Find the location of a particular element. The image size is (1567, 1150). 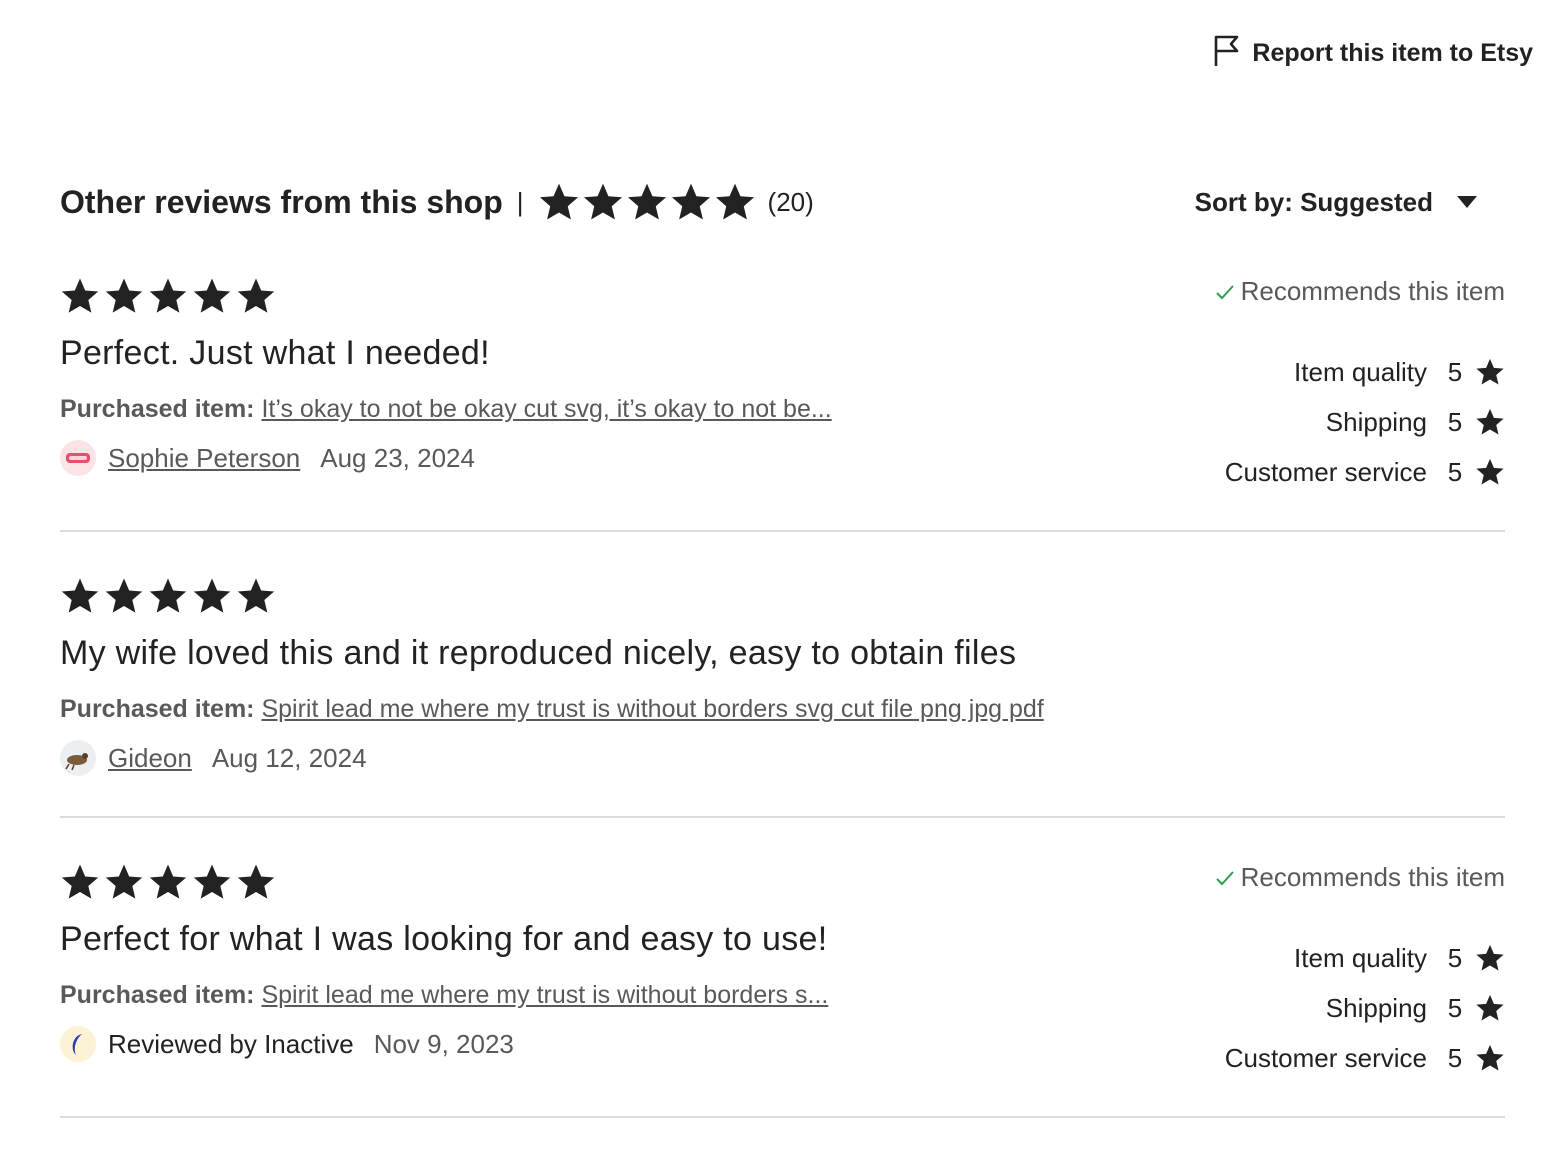

review-count: (20) is located at coordinates (790, 201).